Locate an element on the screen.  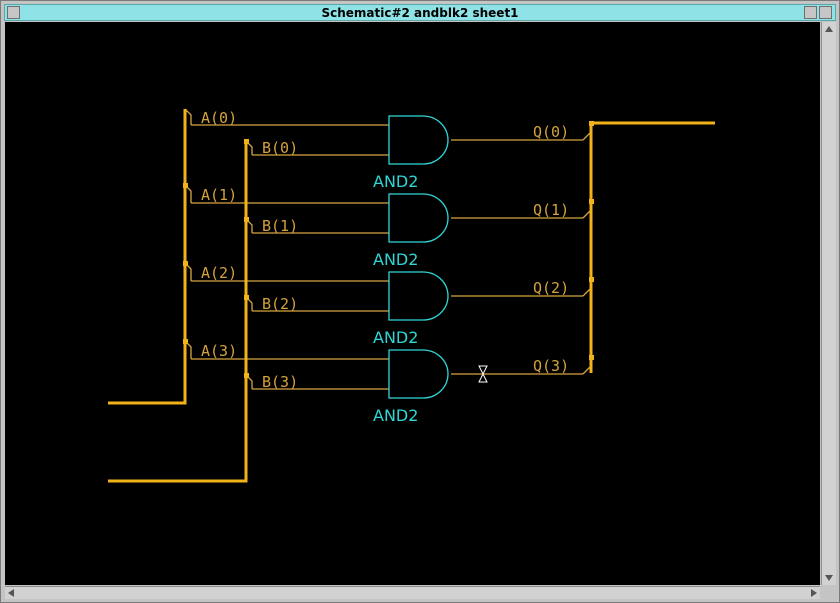
net-label-a3: A(3) is located at coordinates (219, 351).